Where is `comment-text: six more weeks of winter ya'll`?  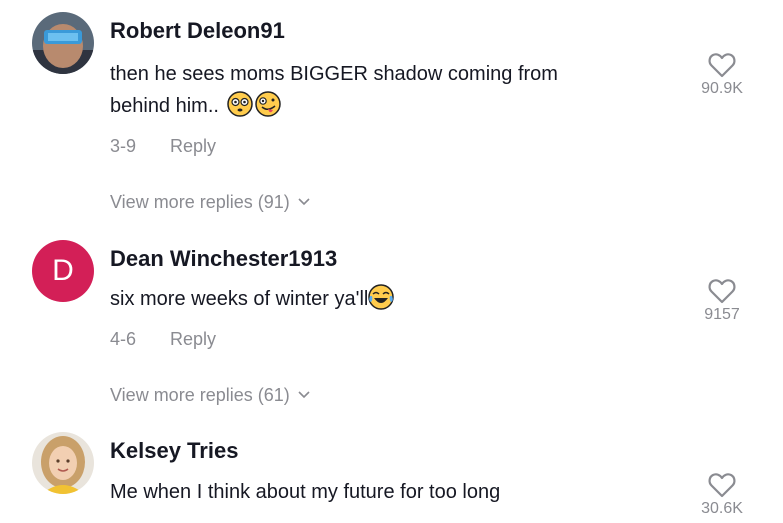 comment-text: six more weeks of winter ya'll is located at coordinates (390, 299).